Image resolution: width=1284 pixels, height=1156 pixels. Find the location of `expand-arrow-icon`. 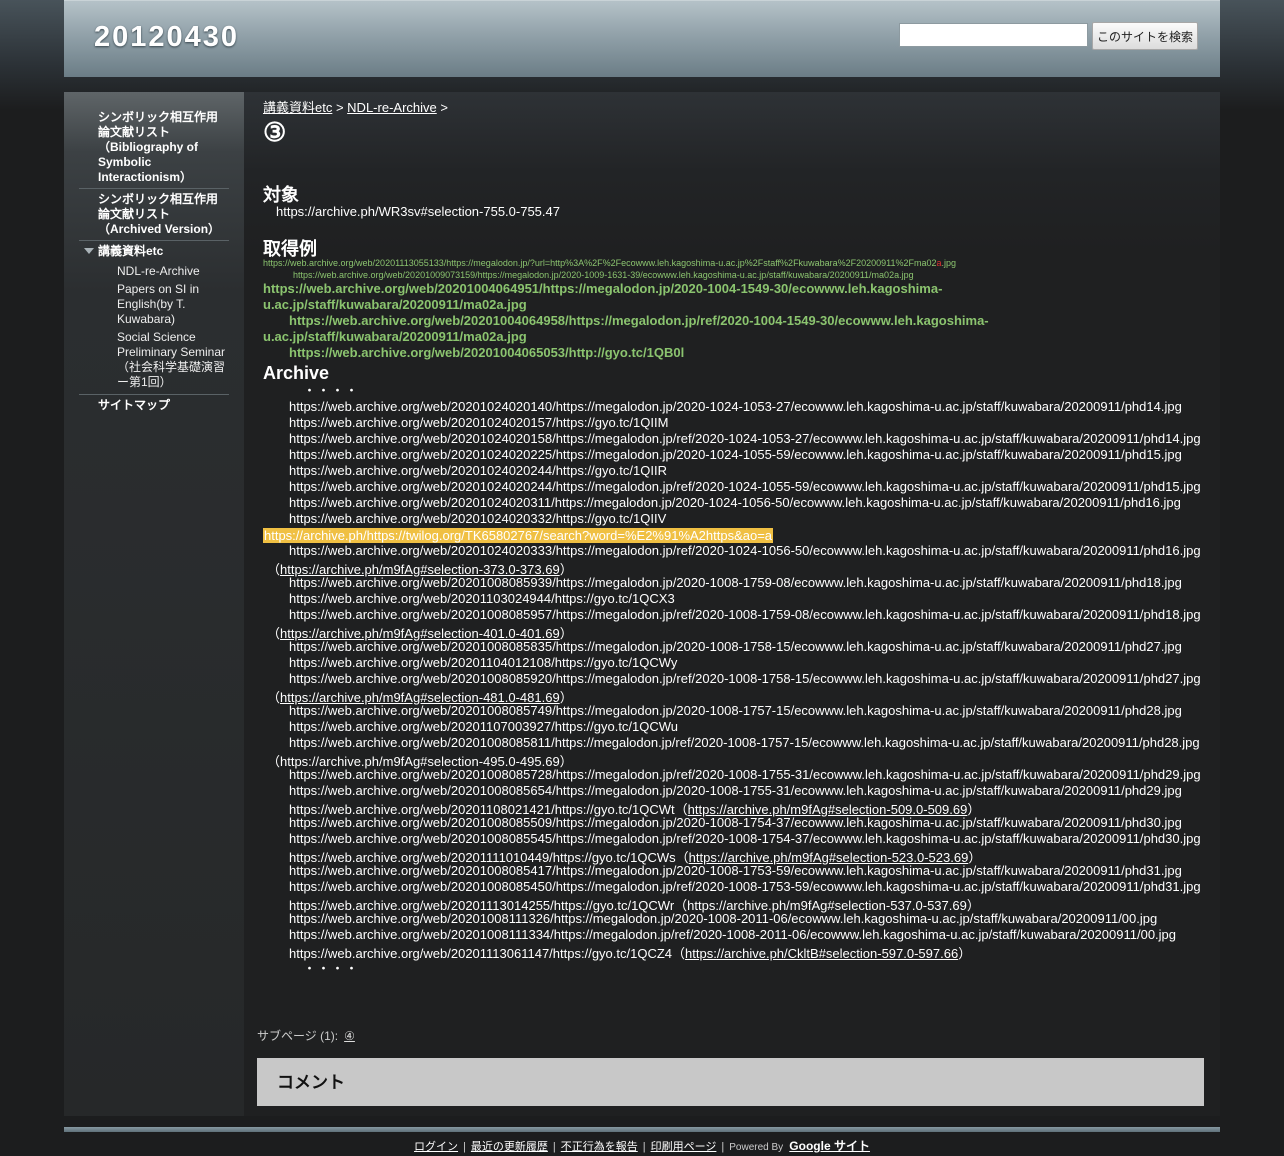

expand-arrow-icon is located at coordinates (89, 251).